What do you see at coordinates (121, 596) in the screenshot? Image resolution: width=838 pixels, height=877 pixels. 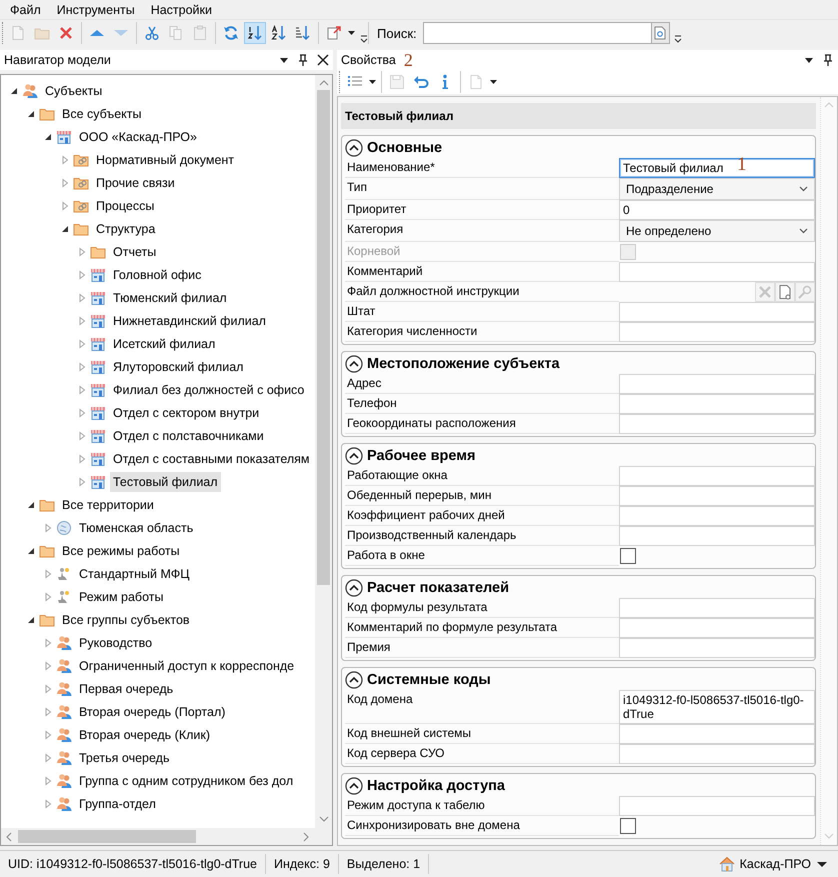 I see `tree-item: Режим работы` at bounding box center [121, 596].